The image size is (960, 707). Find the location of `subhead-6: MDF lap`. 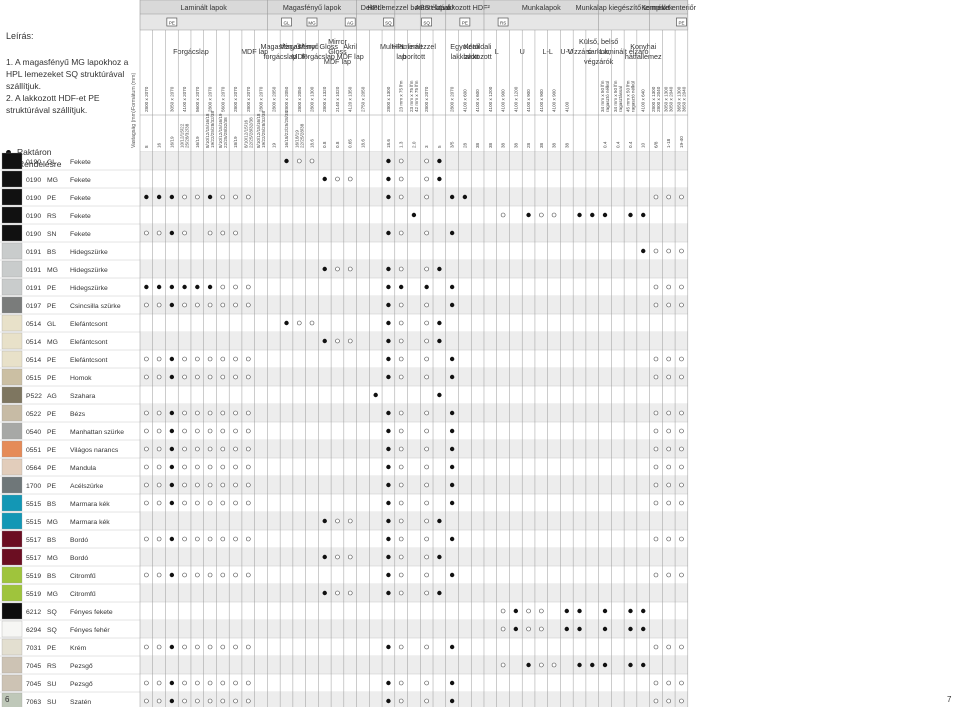

subhead-6: MDF lap is located at coordinates (350, 56).